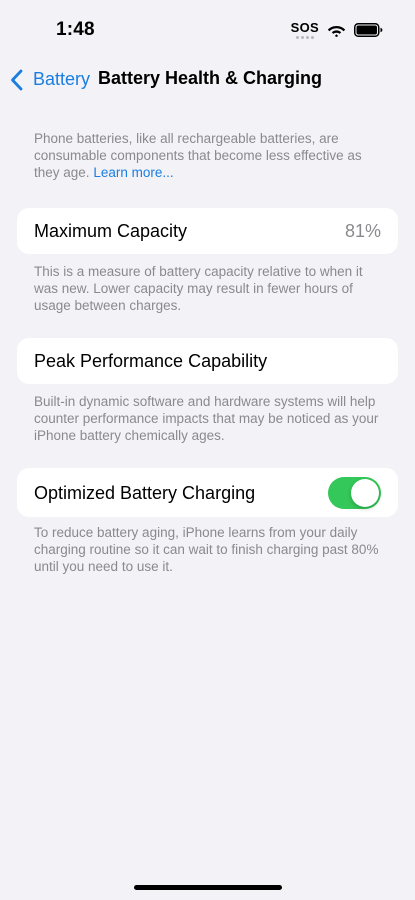 The width and height of the screenshot is (415, 900). Describe the element at coordinates (145, 493) in the screenshot. I see `optimized-charging-label: Optimized Battery Charging` at that location.